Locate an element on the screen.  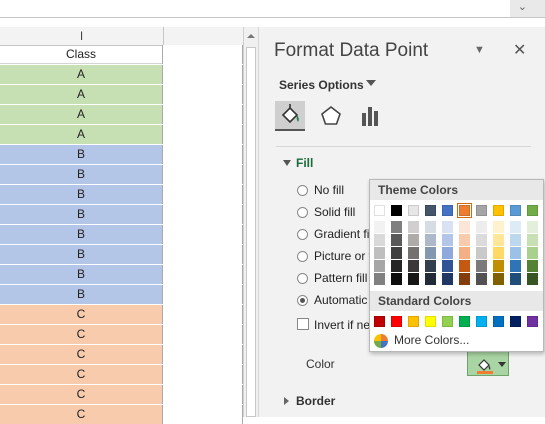
fill-option-label: Picture or t is located at coordinates (343, 256).